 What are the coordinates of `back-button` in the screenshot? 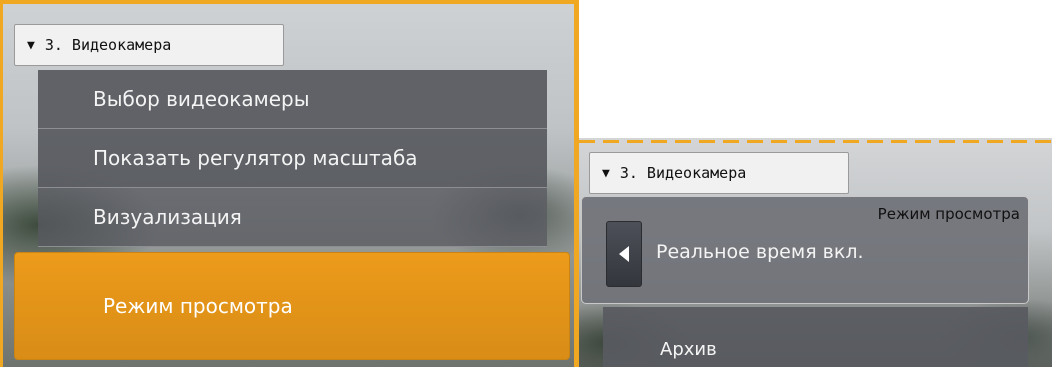 It's located at (624, 254).